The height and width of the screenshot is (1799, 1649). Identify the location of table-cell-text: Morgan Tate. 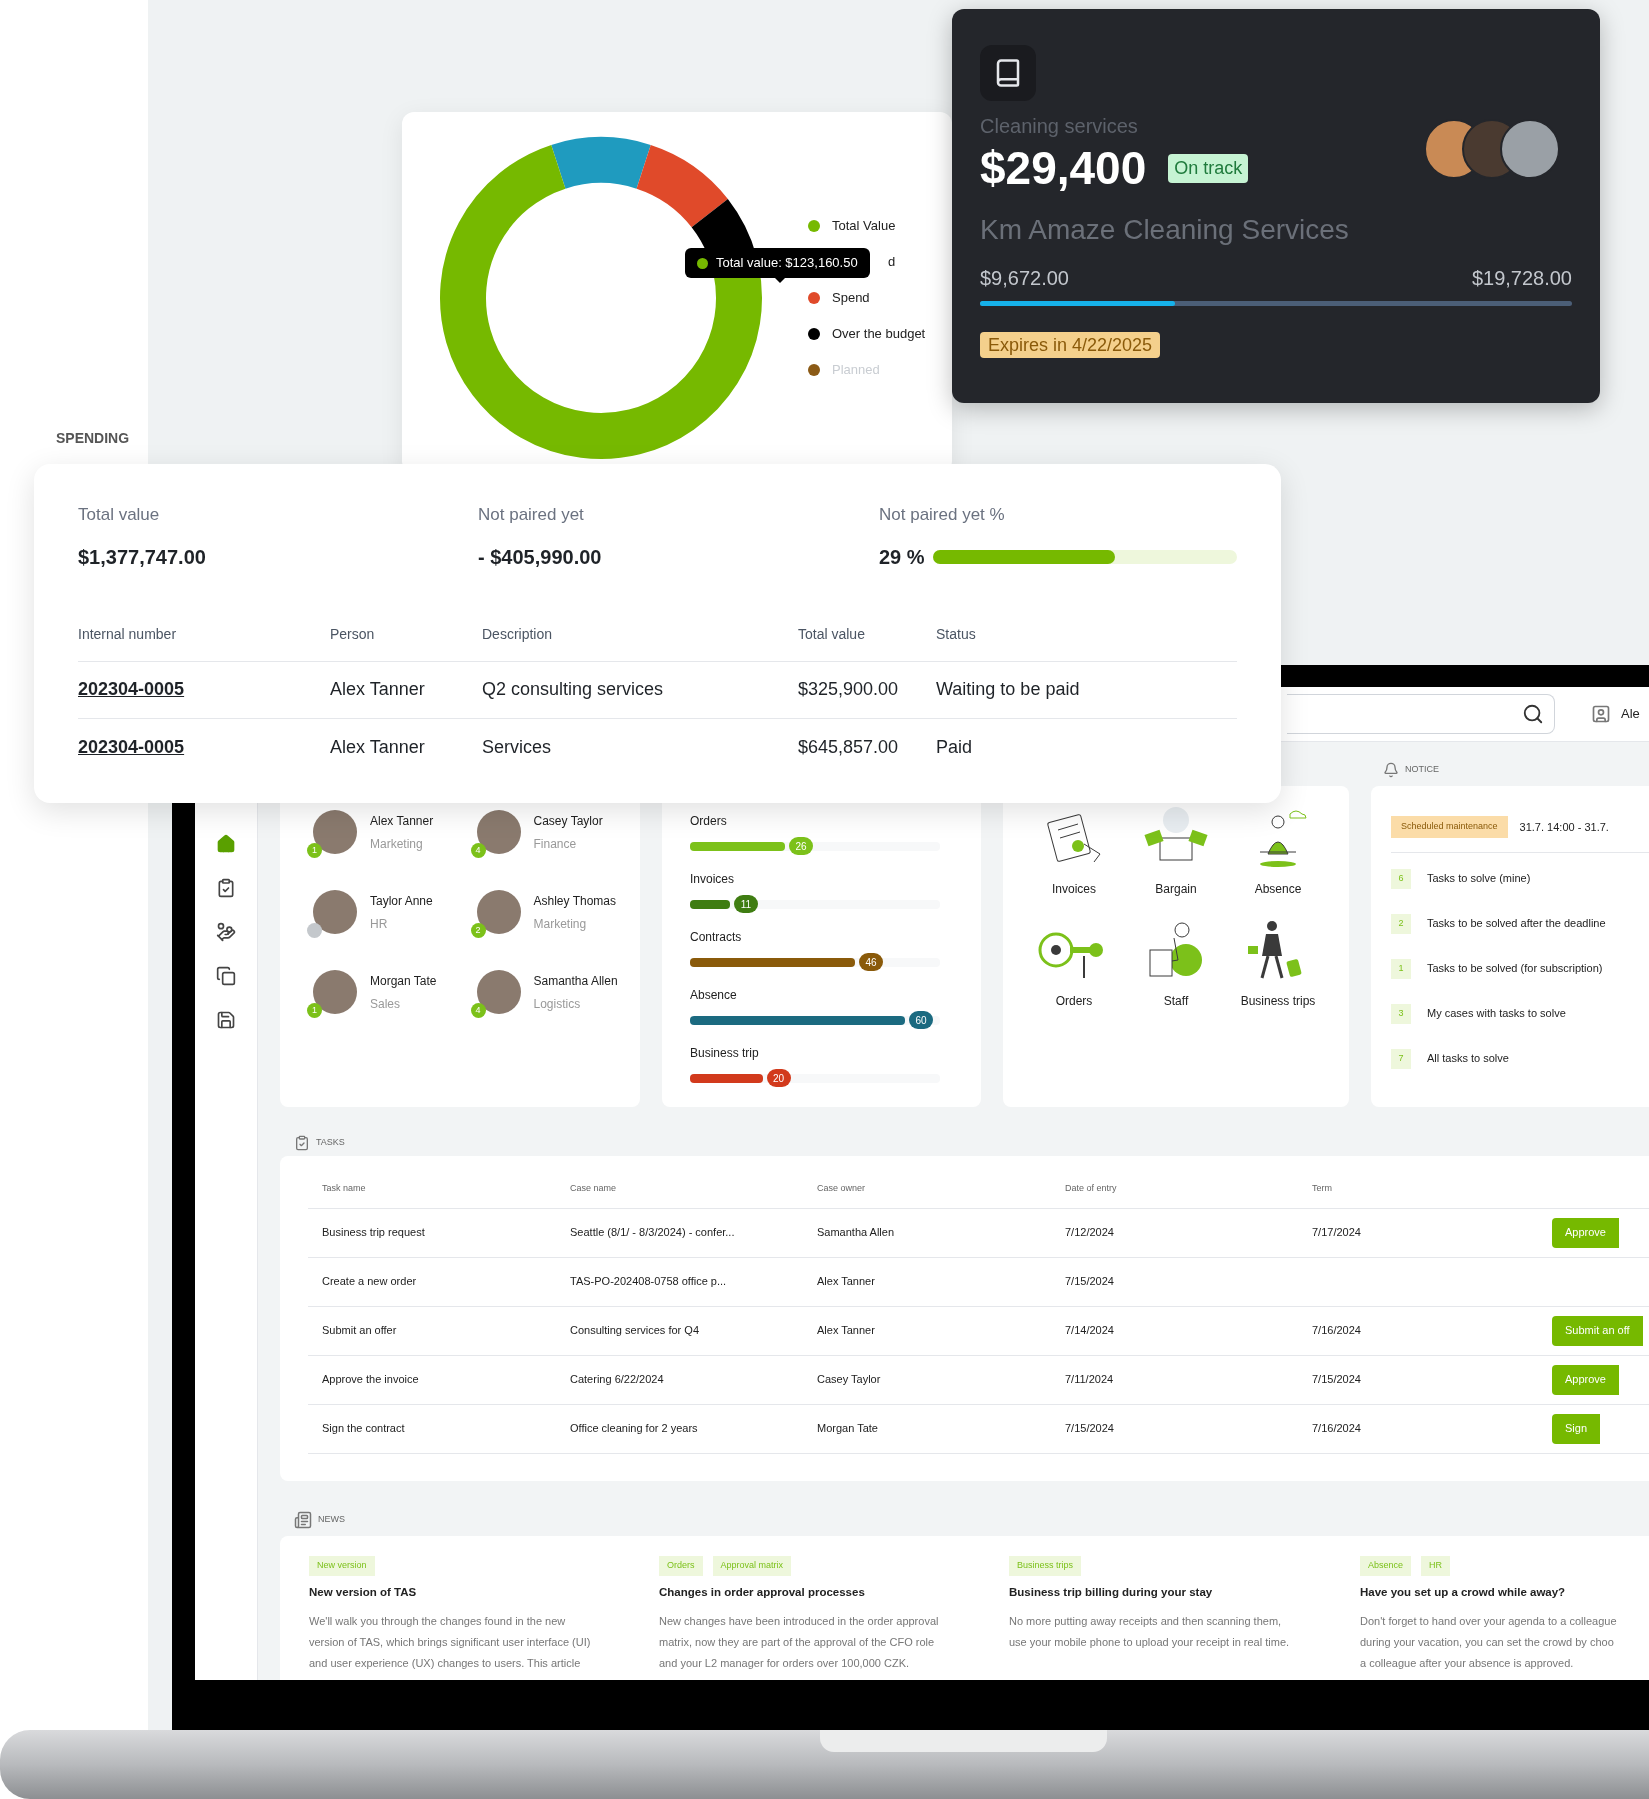
(848, 1429).